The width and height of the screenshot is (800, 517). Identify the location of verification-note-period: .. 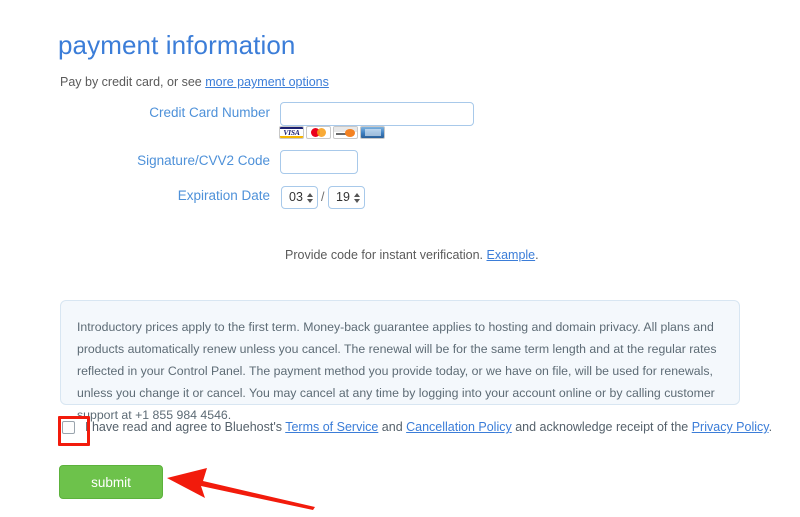
(537, 255).